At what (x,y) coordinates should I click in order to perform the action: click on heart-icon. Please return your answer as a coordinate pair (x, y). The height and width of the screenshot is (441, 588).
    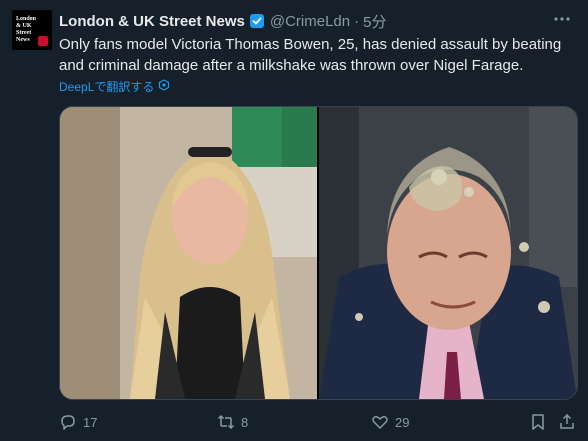
    Looking at the image, I should click on (380, 422).